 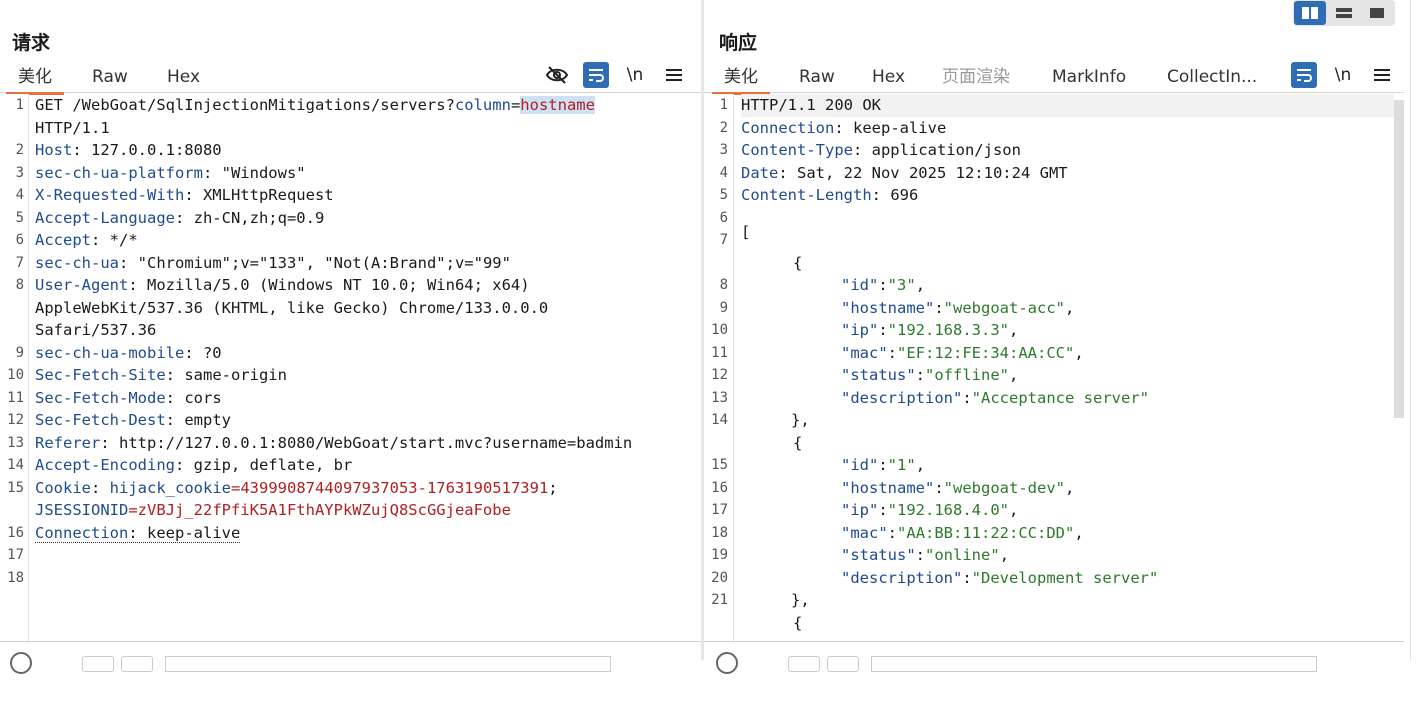 What do you see at coordinates (1089, 79) in the screenshot?
I see `tab-markinfo: MarkInfo` at bounding box center [1089, 79].